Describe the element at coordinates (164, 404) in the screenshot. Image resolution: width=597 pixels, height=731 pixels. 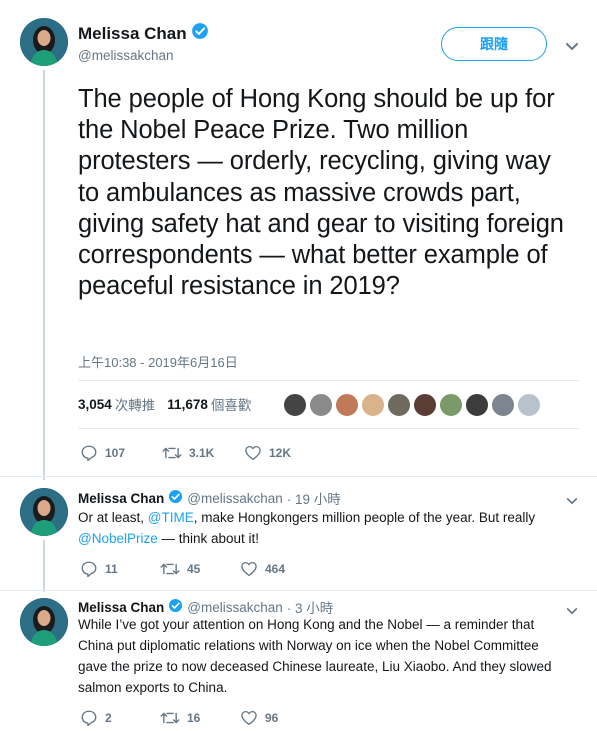
I see `tweet-stats: 3,054 次轉推 11,678 個喜歡` at that location.